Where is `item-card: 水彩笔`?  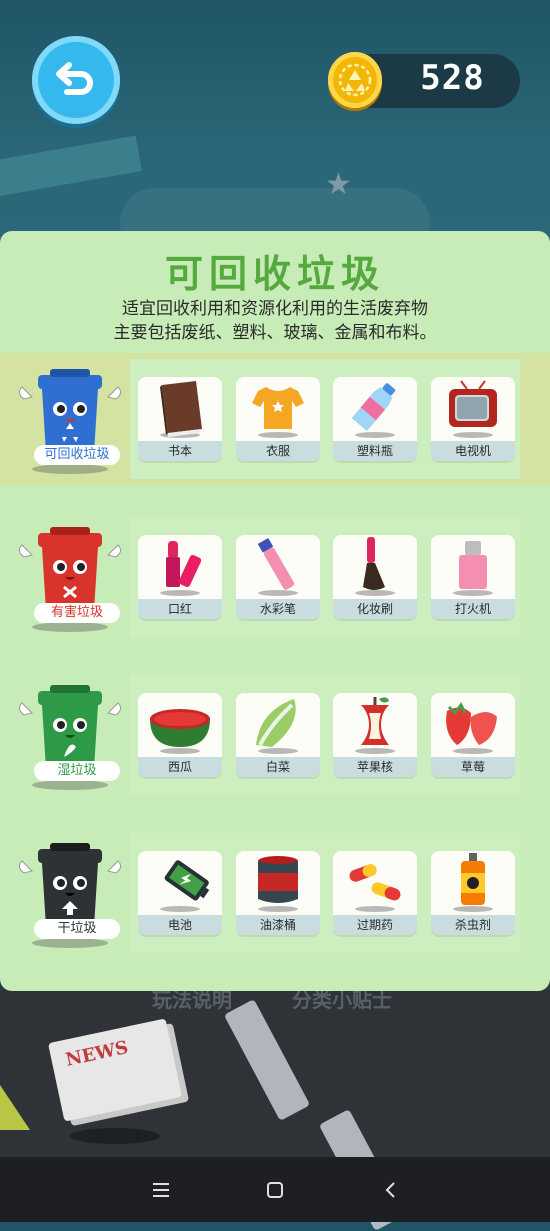 item-card: 水彩笔 is located at coordinates (278, 577).